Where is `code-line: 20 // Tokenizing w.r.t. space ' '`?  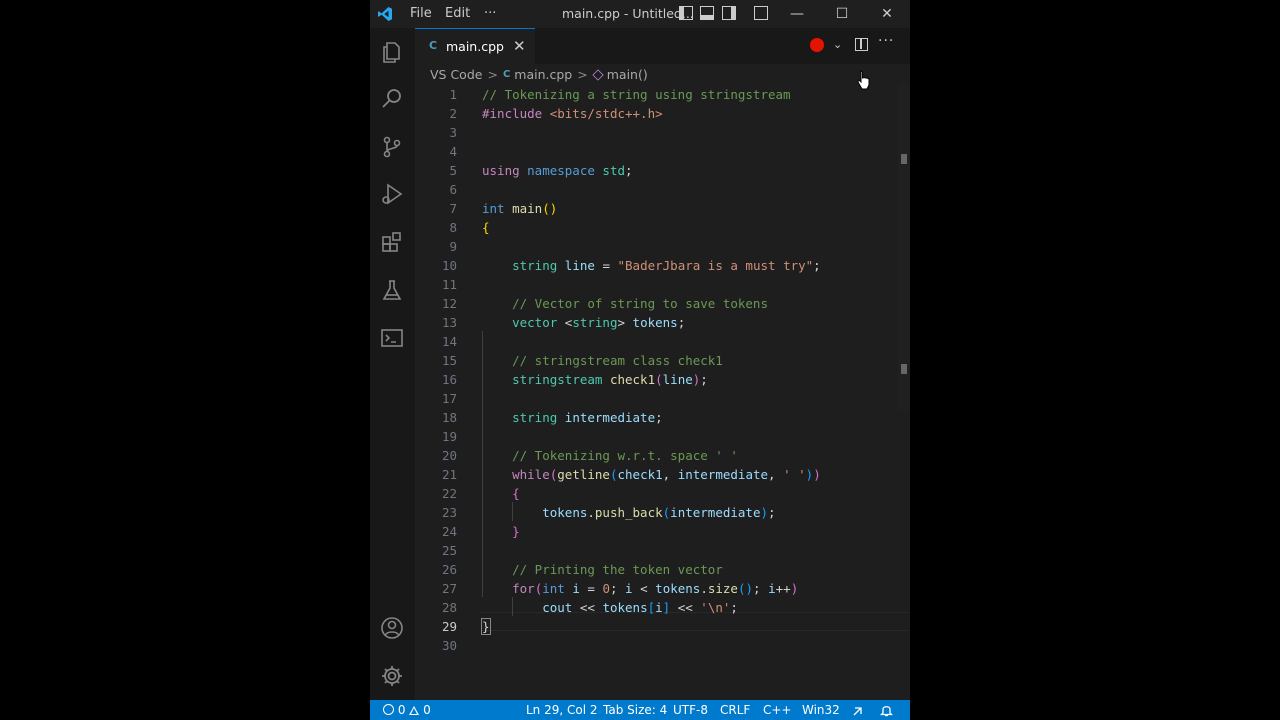 code-line: 20 // Tokenizing w.r.t. space ' ' is located at coordinates (640, 455).